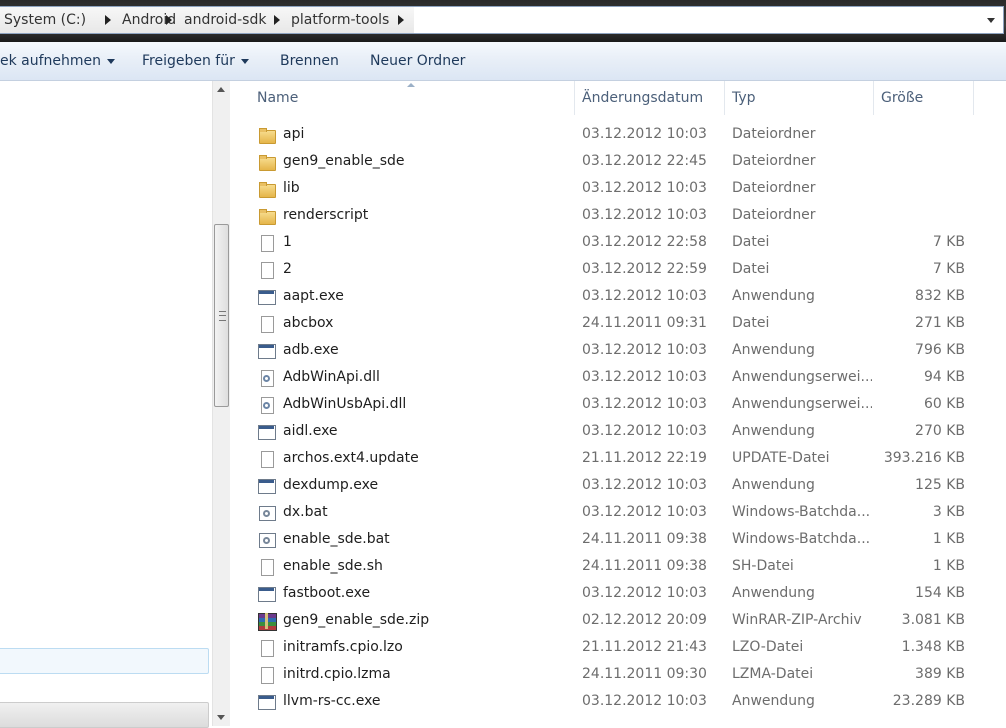  Describe the element at coordinates (221, 717) in the screenshot. I see `scroll-down-icon` at that location.